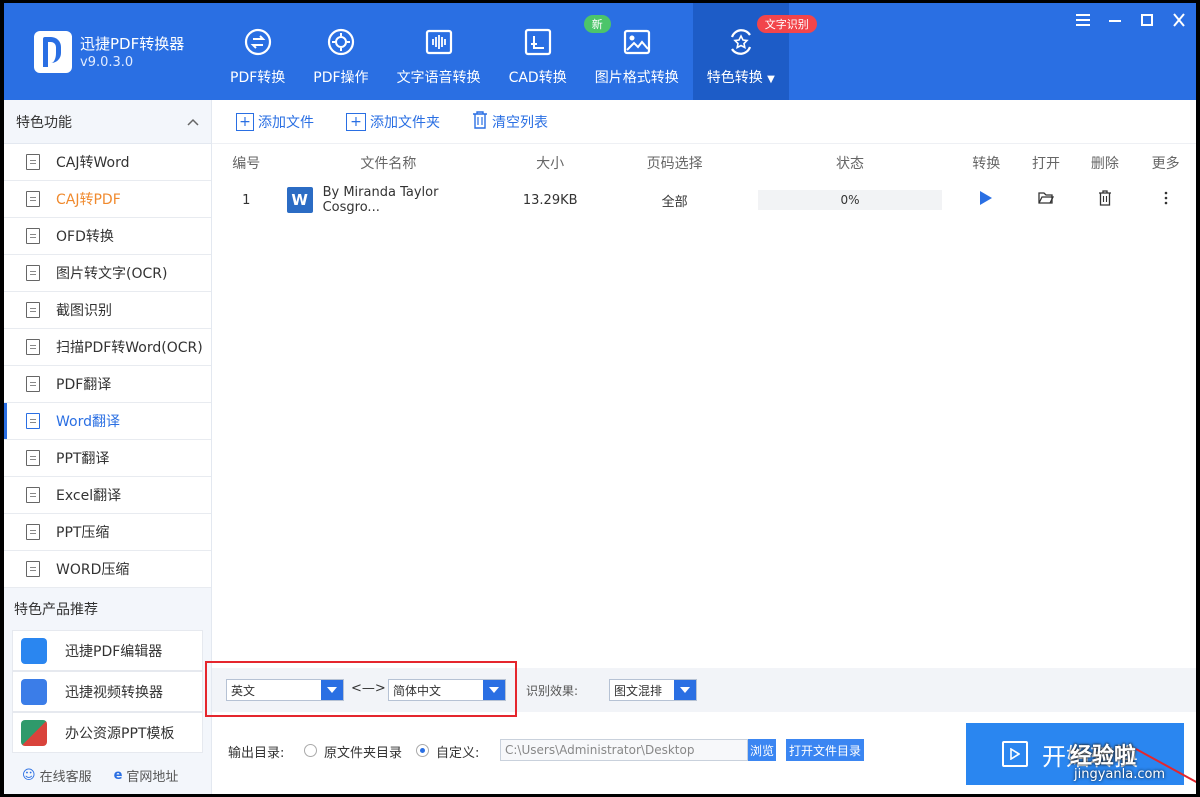  What do you see at coordinates (510, 121) in the screenshot?
I see `clear-list-button: 清空列表` at bounding box center [510, 121].